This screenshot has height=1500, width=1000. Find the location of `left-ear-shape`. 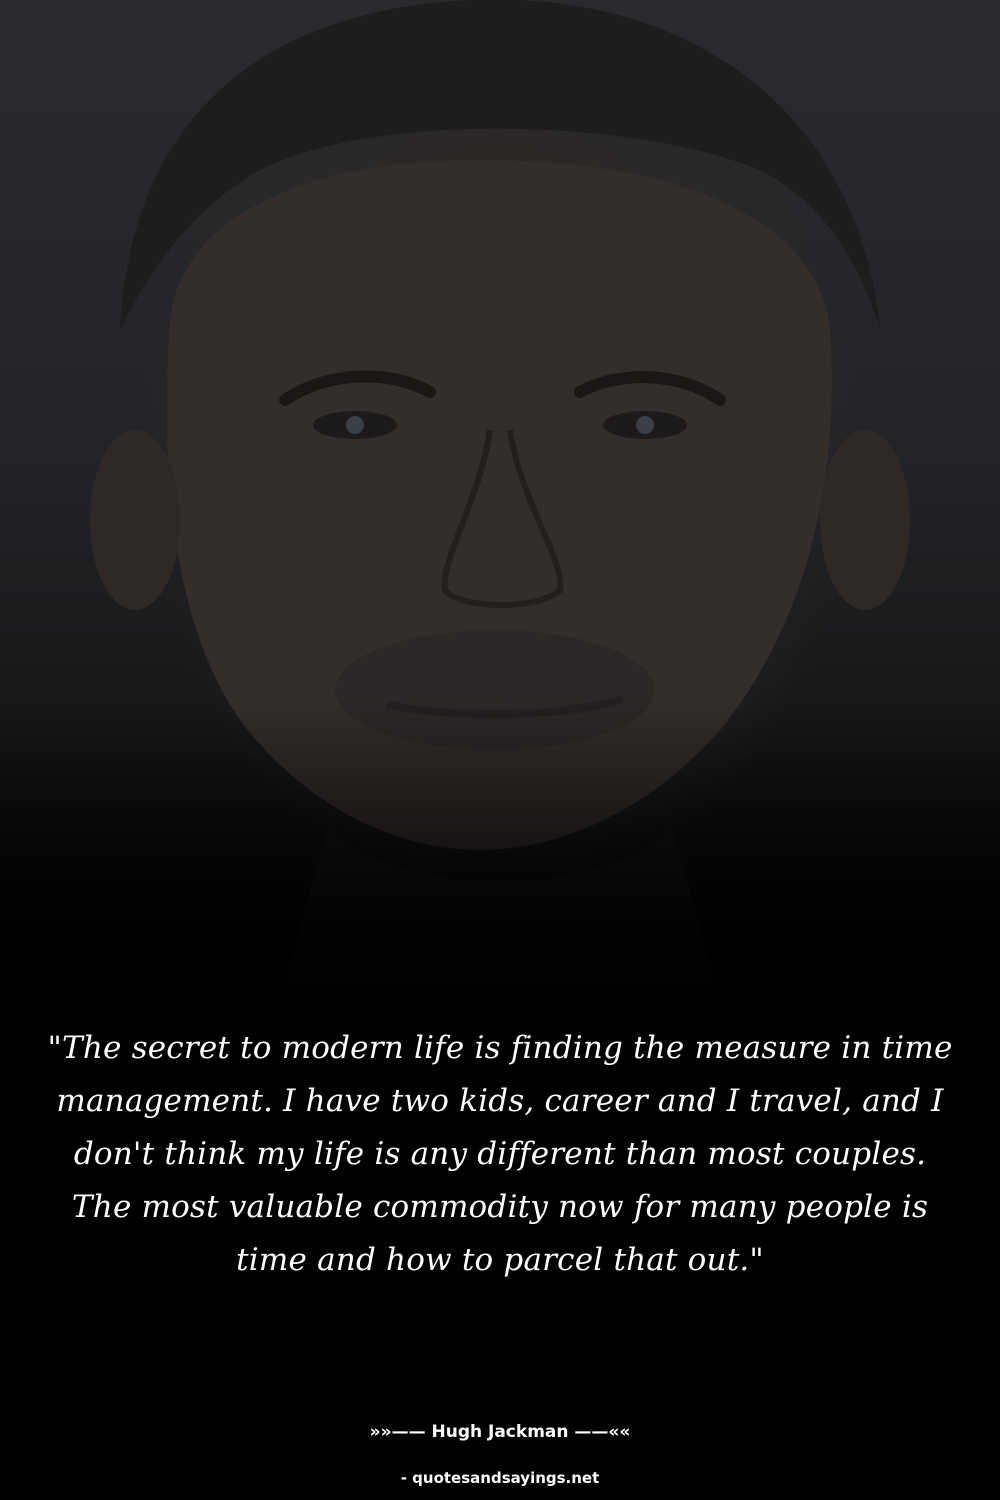

left-ear-shape is located at coordinates (135, 520).